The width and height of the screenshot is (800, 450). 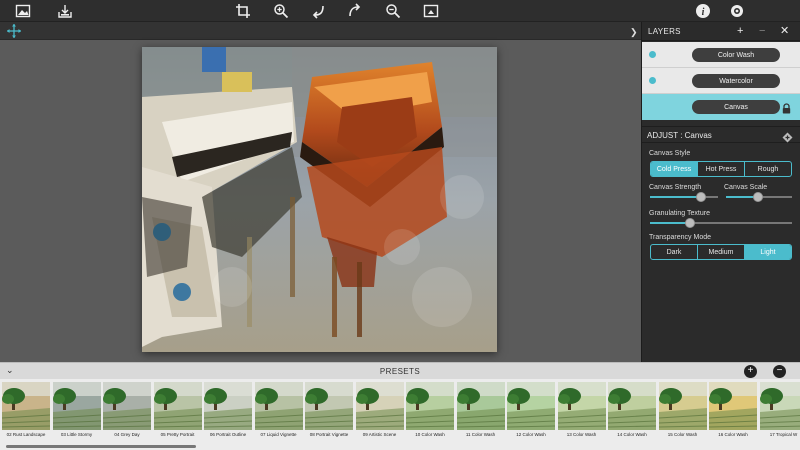 I want to click on preset-item: 17 Tropical W, so click(x=779, y=415).